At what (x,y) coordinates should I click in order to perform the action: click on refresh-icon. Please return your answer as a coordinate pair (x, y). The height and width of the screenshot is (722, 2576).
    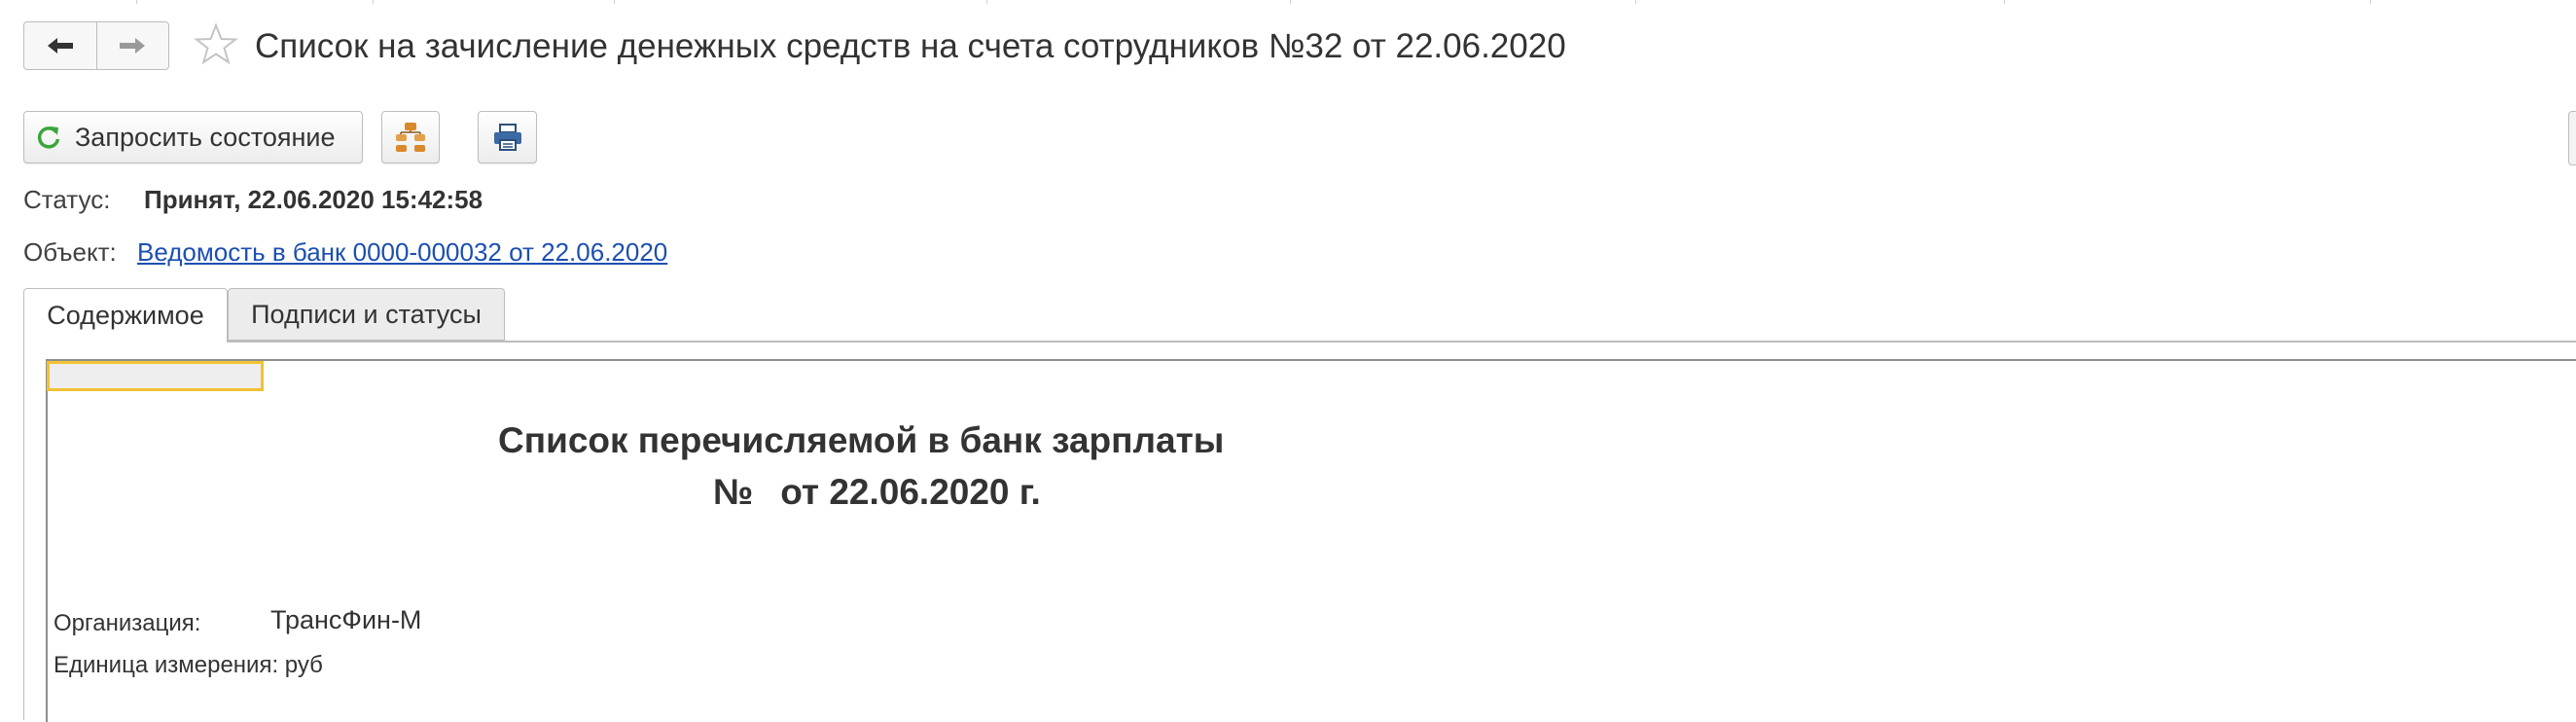
    Looking at the image, I should click on (48, 137).